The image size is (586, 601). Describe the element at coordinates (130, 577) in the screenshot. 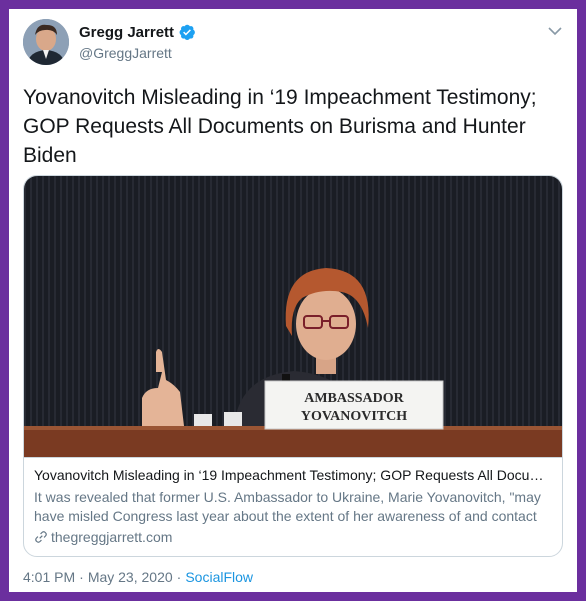

I see `tweet-date: May 23, 2020` at that location.